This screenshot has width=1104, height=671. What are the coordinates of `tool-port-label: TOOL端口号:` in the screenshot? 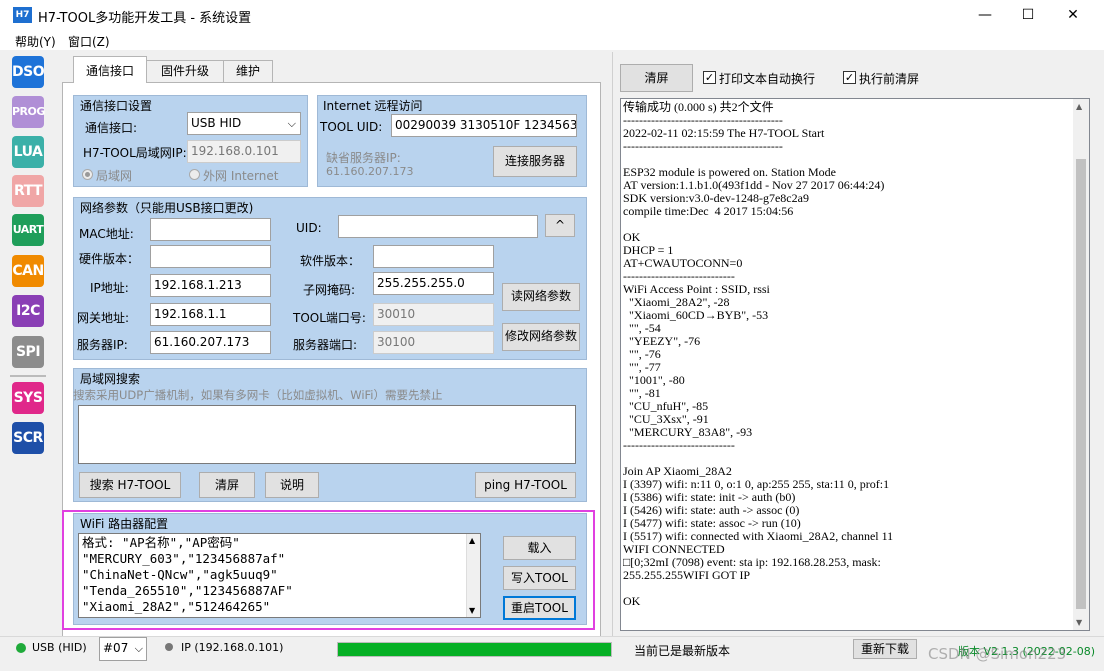 It's located at (329, 318).